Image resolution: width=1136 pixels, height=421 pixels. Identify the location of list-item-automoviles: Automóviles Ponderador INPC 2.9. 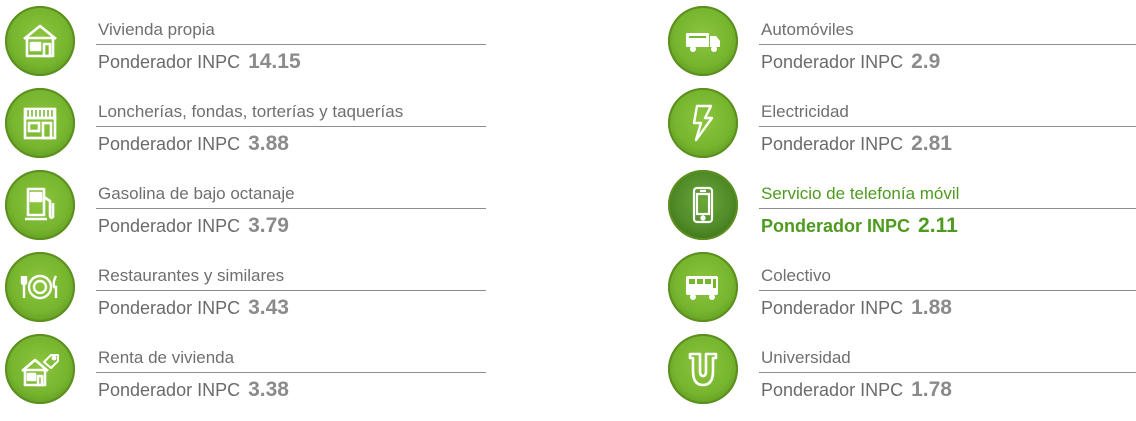
(899, 41).